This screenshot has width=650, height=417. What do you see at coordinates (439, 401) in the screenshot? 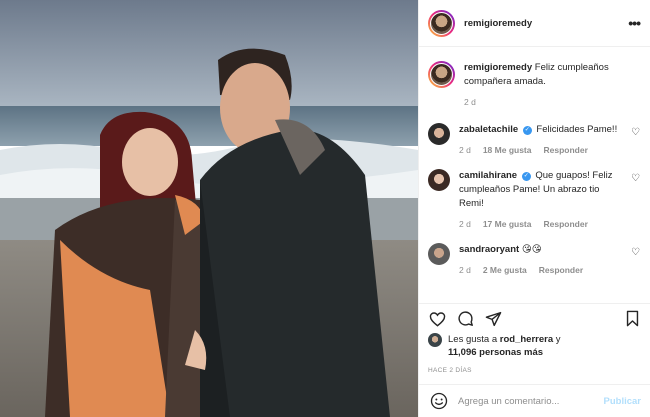
I see `emoji-icon` at bounding box center [439, 401].